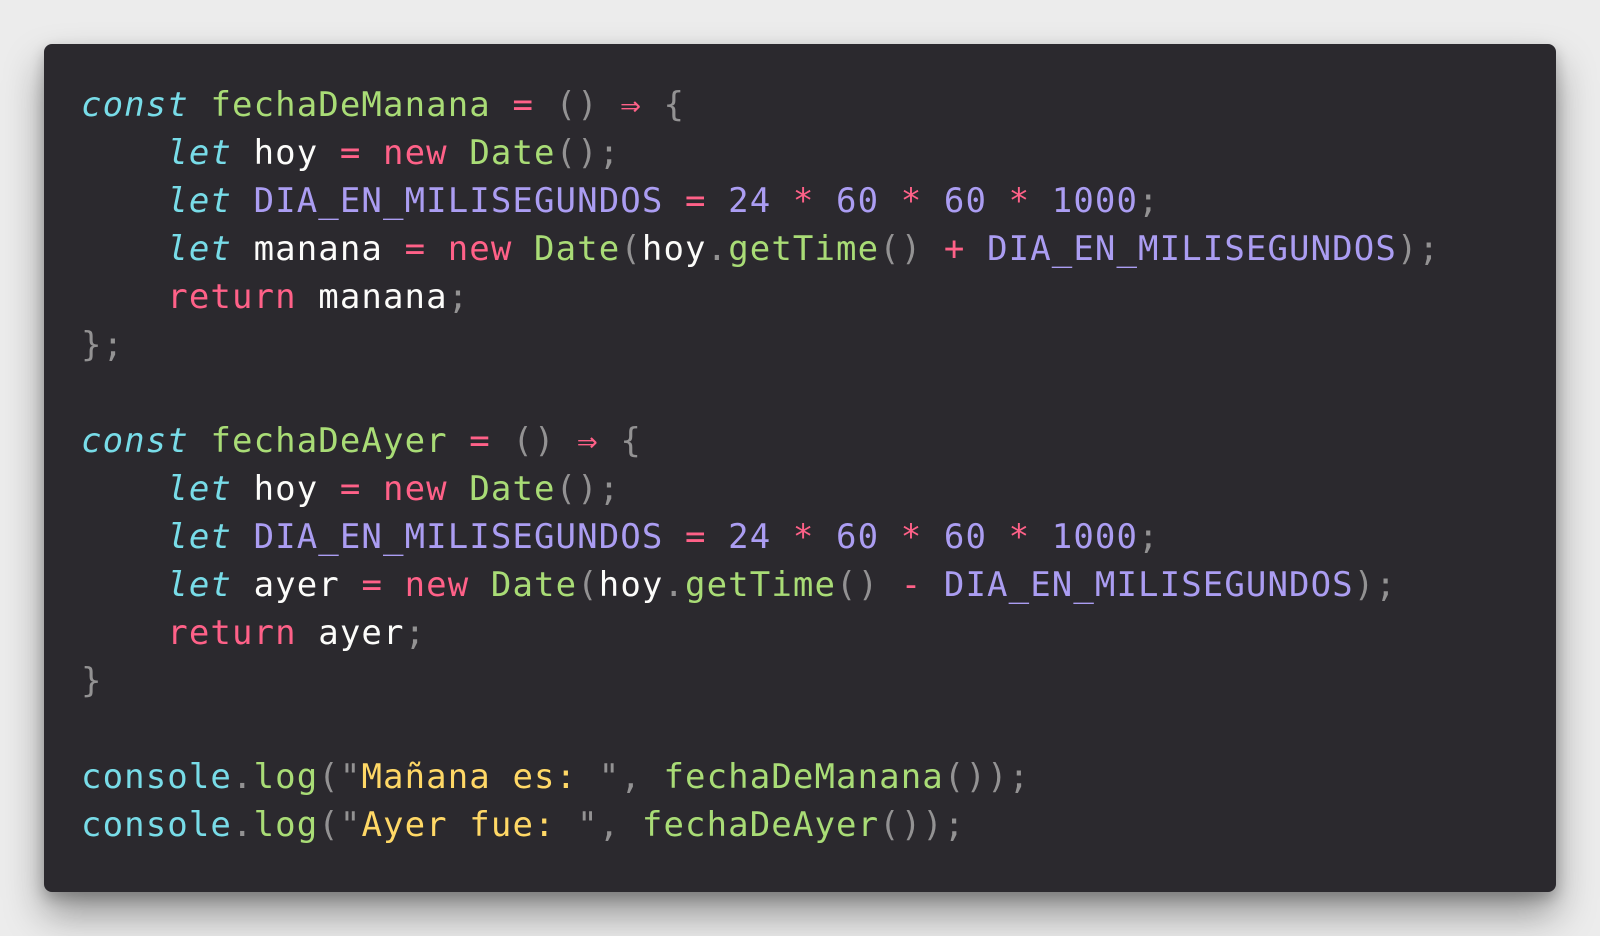 Image resolution: width=1600 pixels, height=936 pixels. Describe the element at coordinates (437, 585) in the screenshot. I see `code-token: new` at that location.